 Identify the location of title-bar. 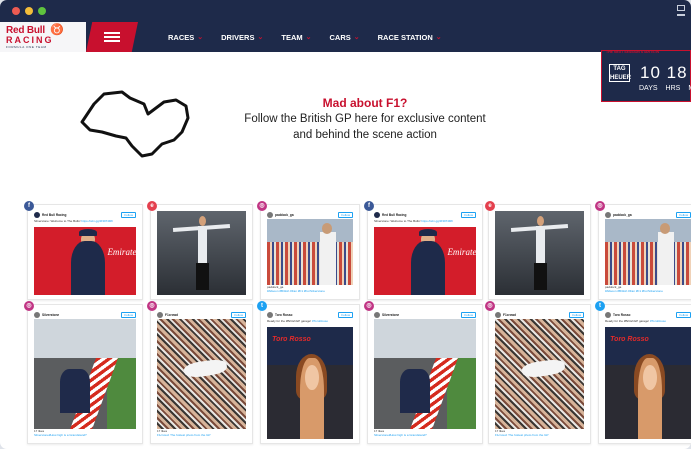
(345, 11).